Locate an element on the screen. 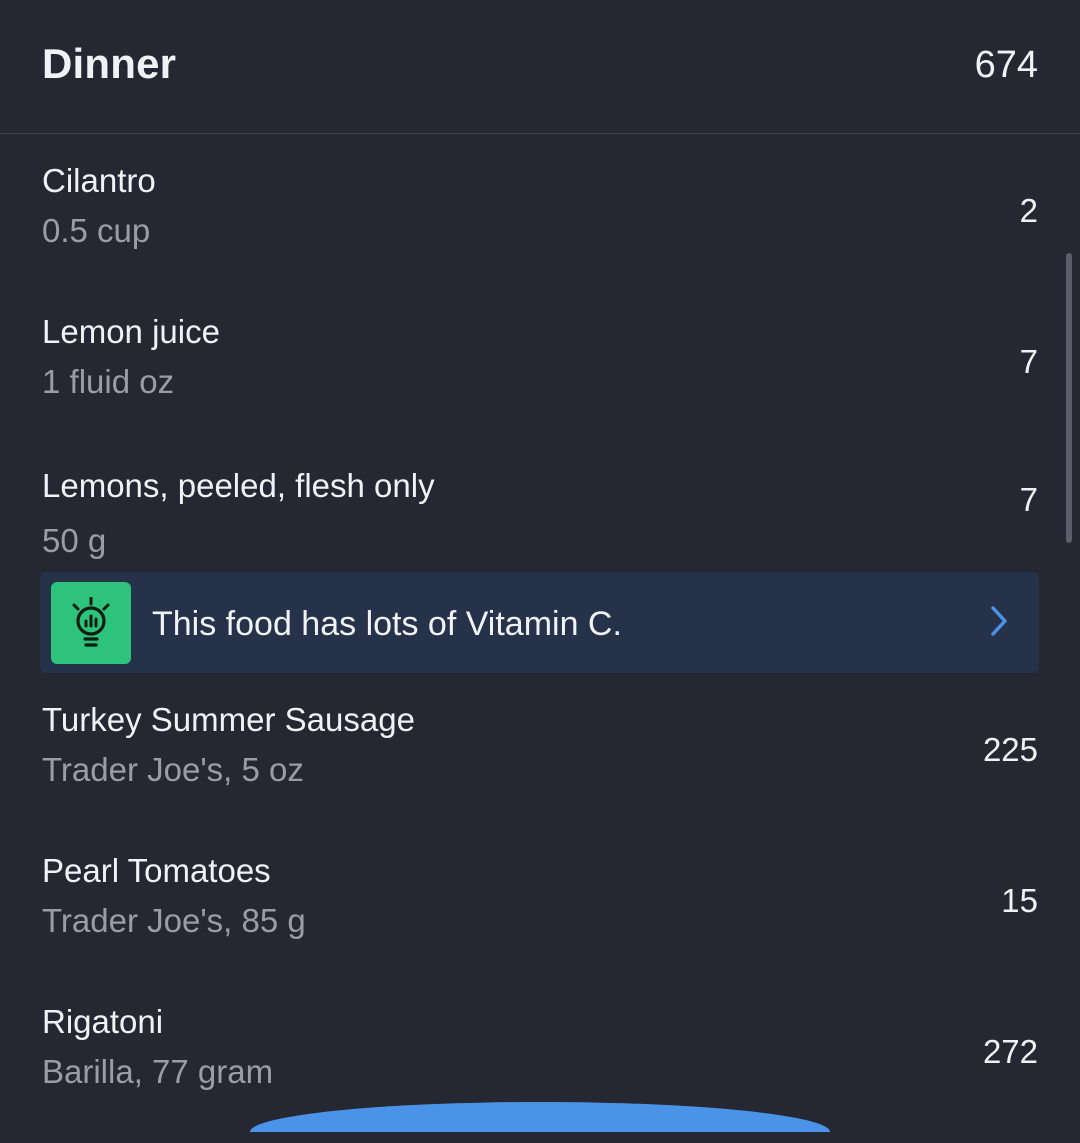 The height and width of the screenshot is (1143, 1080). food-calories: 15 is located at coordinates (1019, 900).